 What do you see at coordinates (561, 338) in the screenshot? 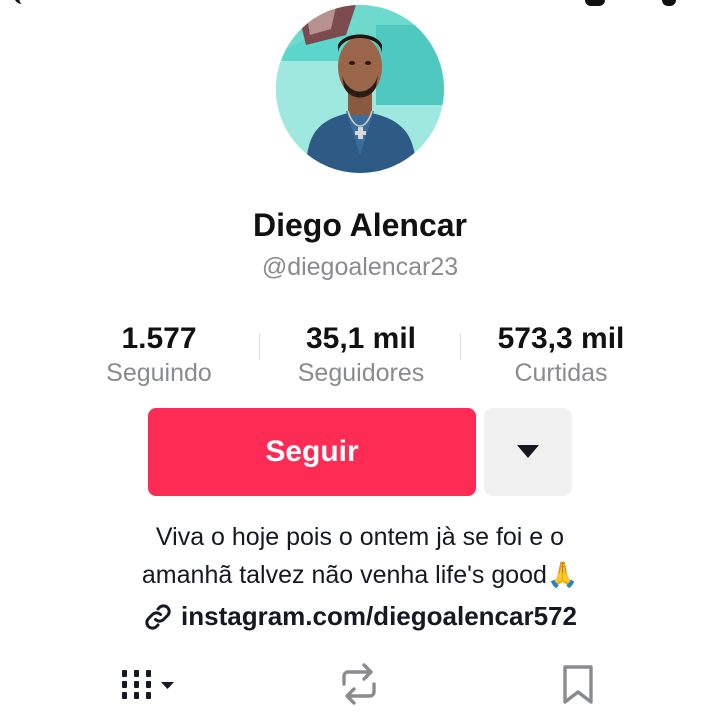
I see `stat-value: 573,3 mil` at bounding box center [561, 338].